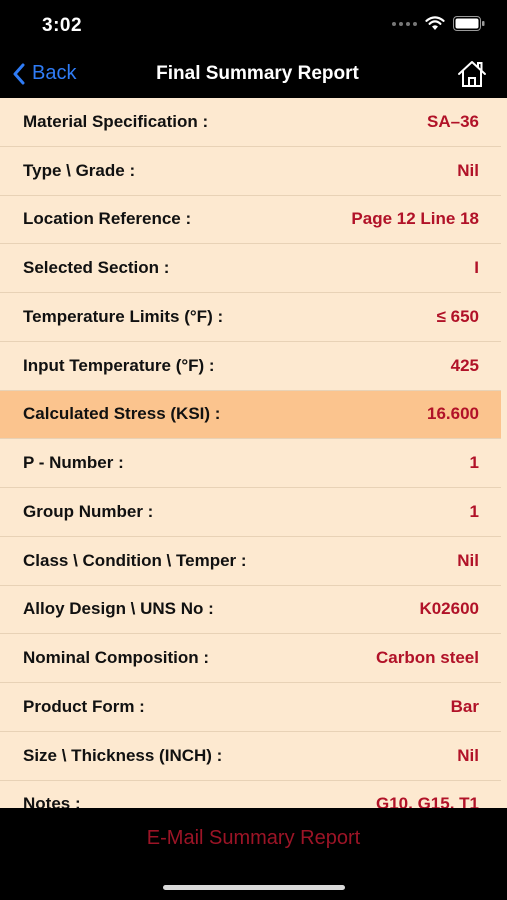 The image size is (507, 900). What do you see at coordinates (469, 23) in the screenshot?
I see `battery-icon` at bounding box center [469, 23].